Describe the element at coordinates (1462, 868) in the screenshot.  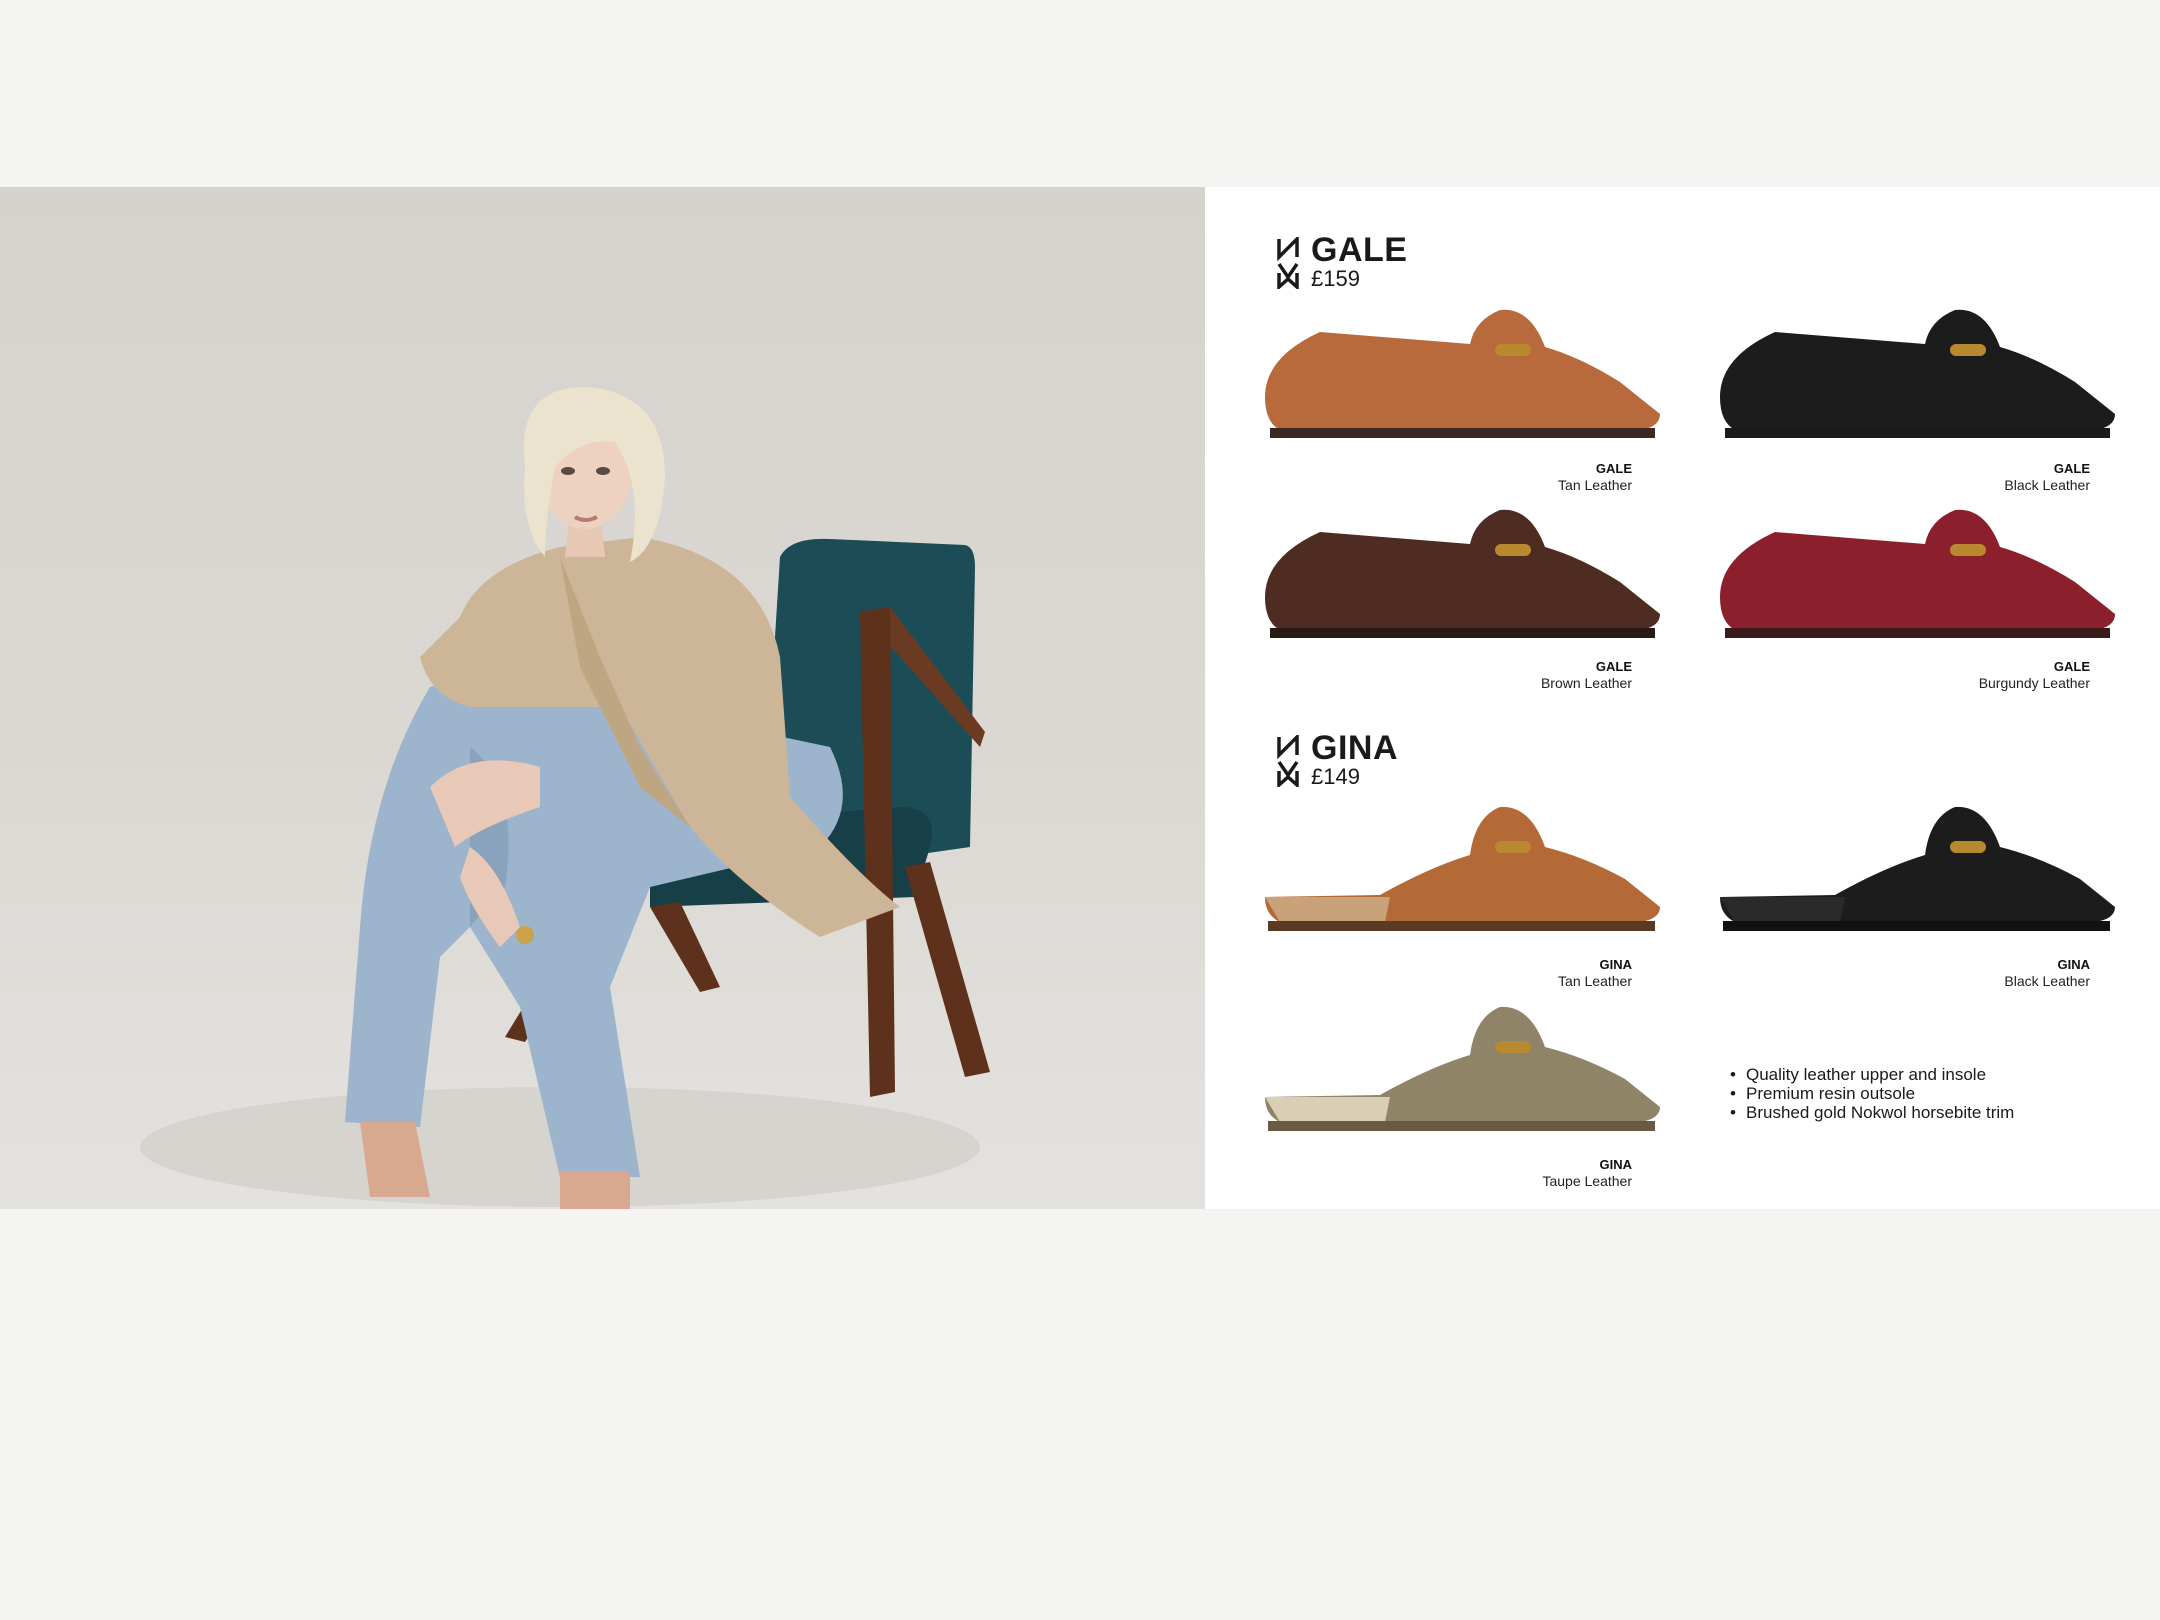
I see `shoe-image-gina-tan` at that location.